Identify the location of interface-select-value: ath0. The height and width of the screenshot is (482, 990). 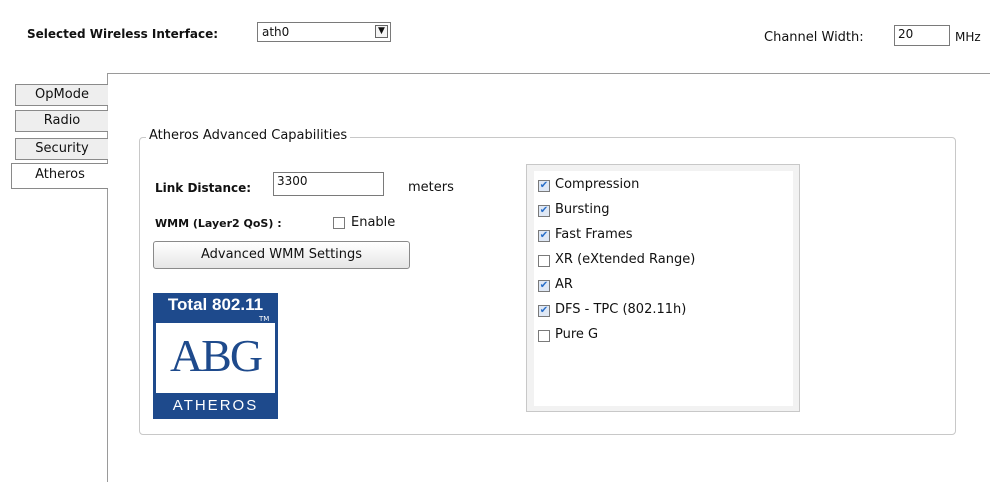
(276, 32).